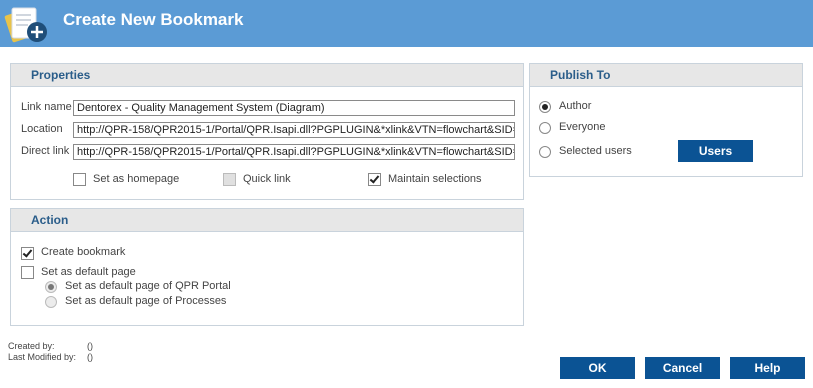  Describe the element at coordinates (51, 302) in the screenshot. I see `default-processes-radio` at that location.